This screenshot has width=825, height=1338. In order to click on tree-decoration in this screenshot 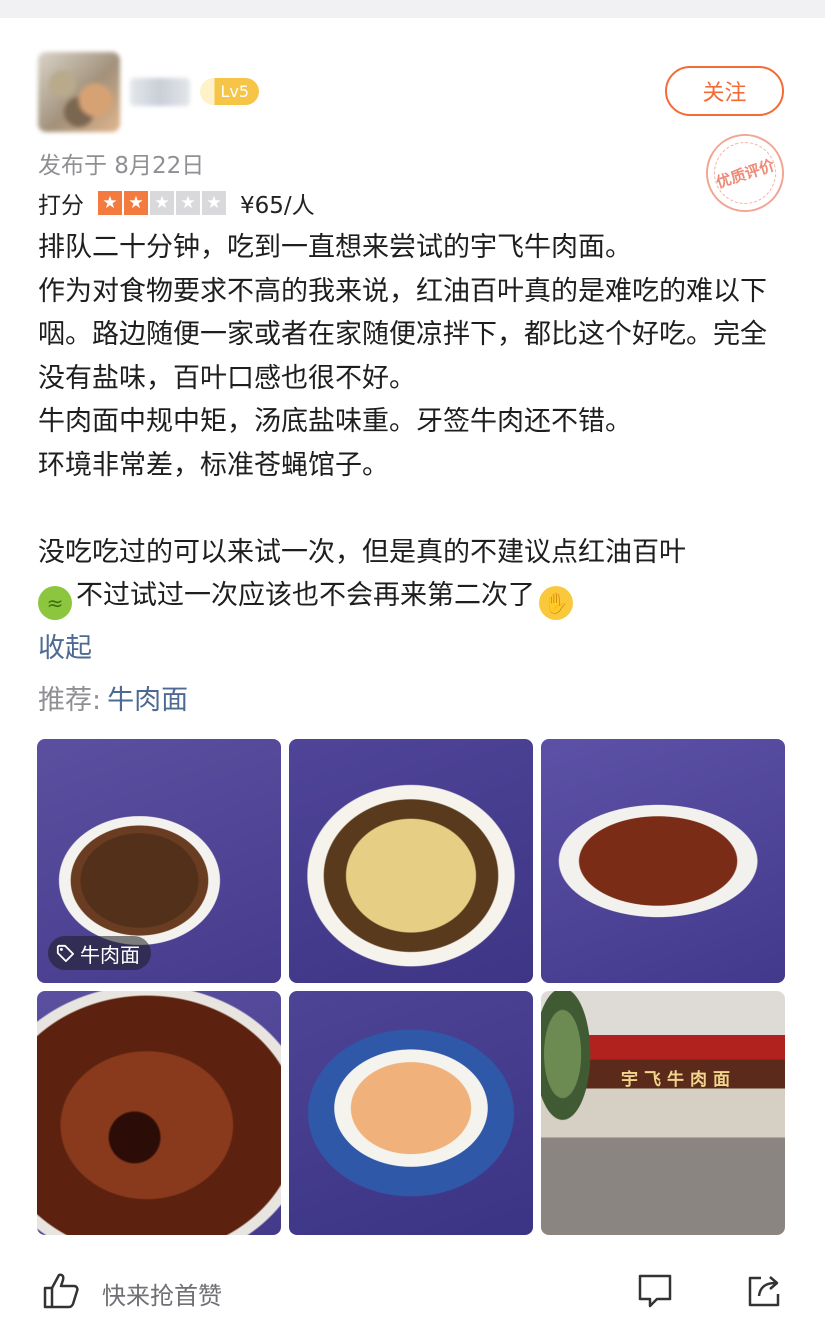, I will do `click(568, 1061)`.